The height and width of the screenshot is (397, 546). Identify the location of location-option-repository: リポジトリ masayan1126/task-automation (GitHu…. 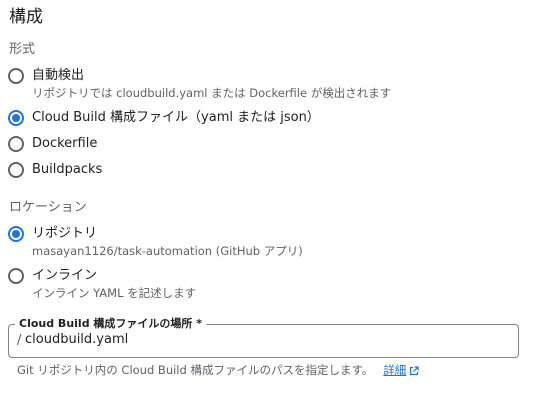
(155, 242).